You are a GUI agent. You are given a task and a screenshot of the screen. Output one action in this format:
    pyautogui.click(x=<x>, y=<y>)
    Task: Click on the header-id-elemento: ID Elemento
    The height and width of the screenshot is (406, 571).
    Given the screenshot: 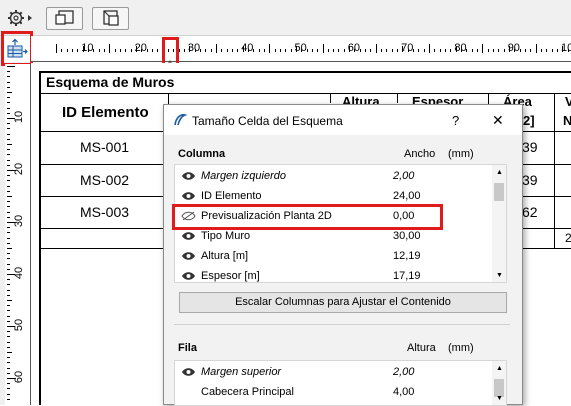 What is the action you would take?
    pyautogui.click(x=105, y=112)
    